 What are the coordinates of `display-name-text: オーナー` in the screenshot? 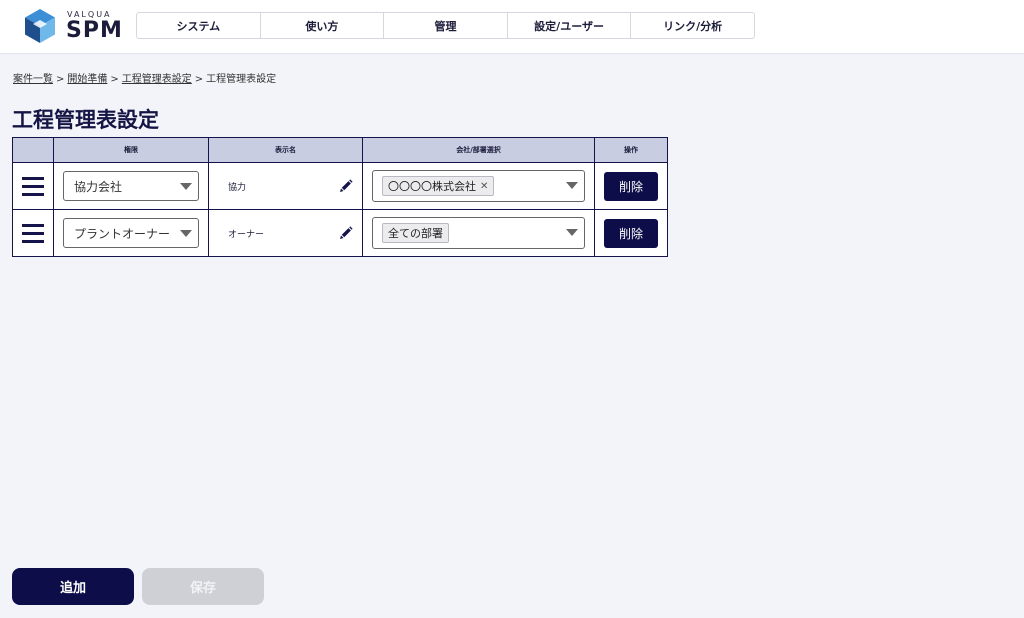 It's located at (246, 234).